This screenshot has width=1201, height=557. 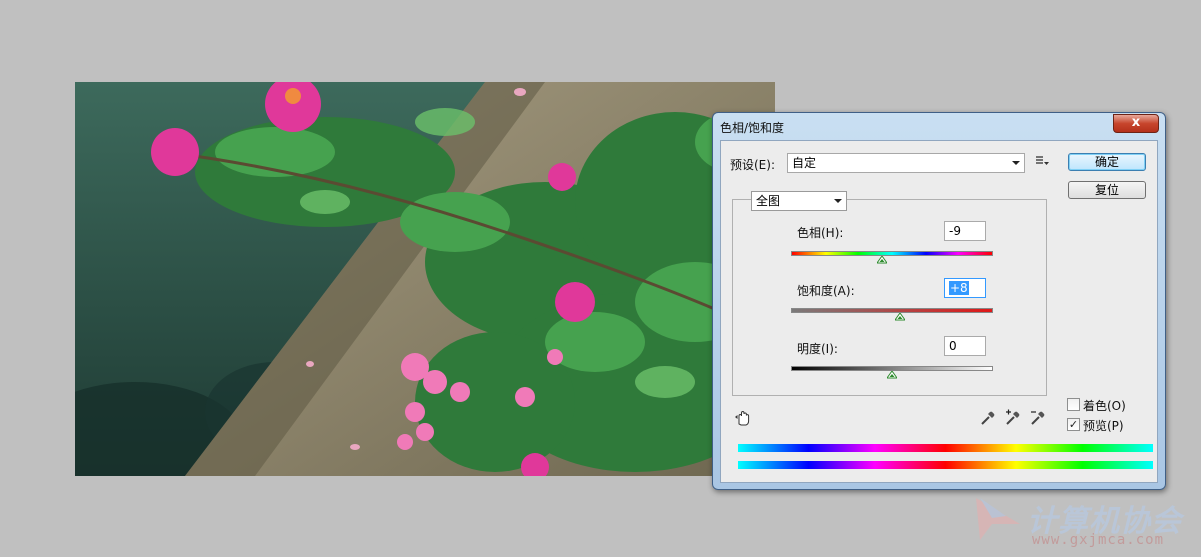 I want to click on reset-button-label: 复位, so click(x=1106, y=190).